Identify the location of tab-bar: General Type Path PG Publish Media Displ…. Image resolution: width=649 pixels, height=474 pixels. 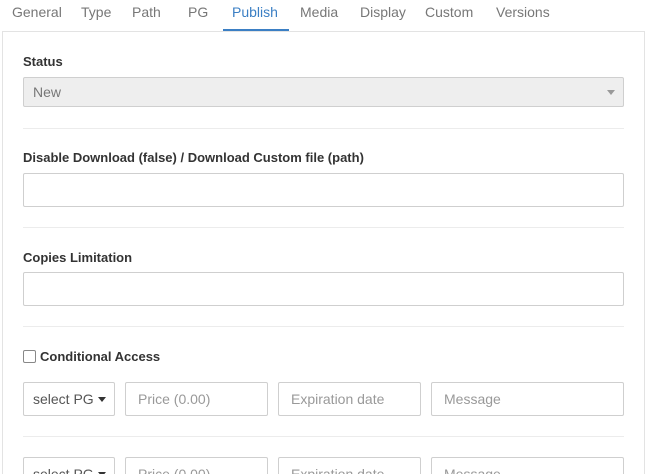
(324, 16).